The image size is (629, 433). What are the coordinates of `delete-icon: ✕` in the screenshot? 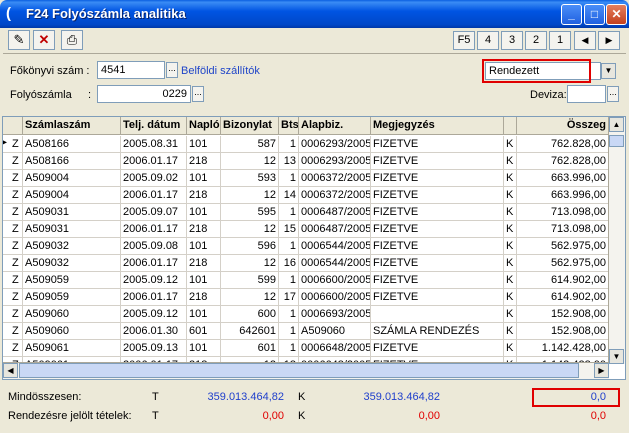 It's located at (44, 40).